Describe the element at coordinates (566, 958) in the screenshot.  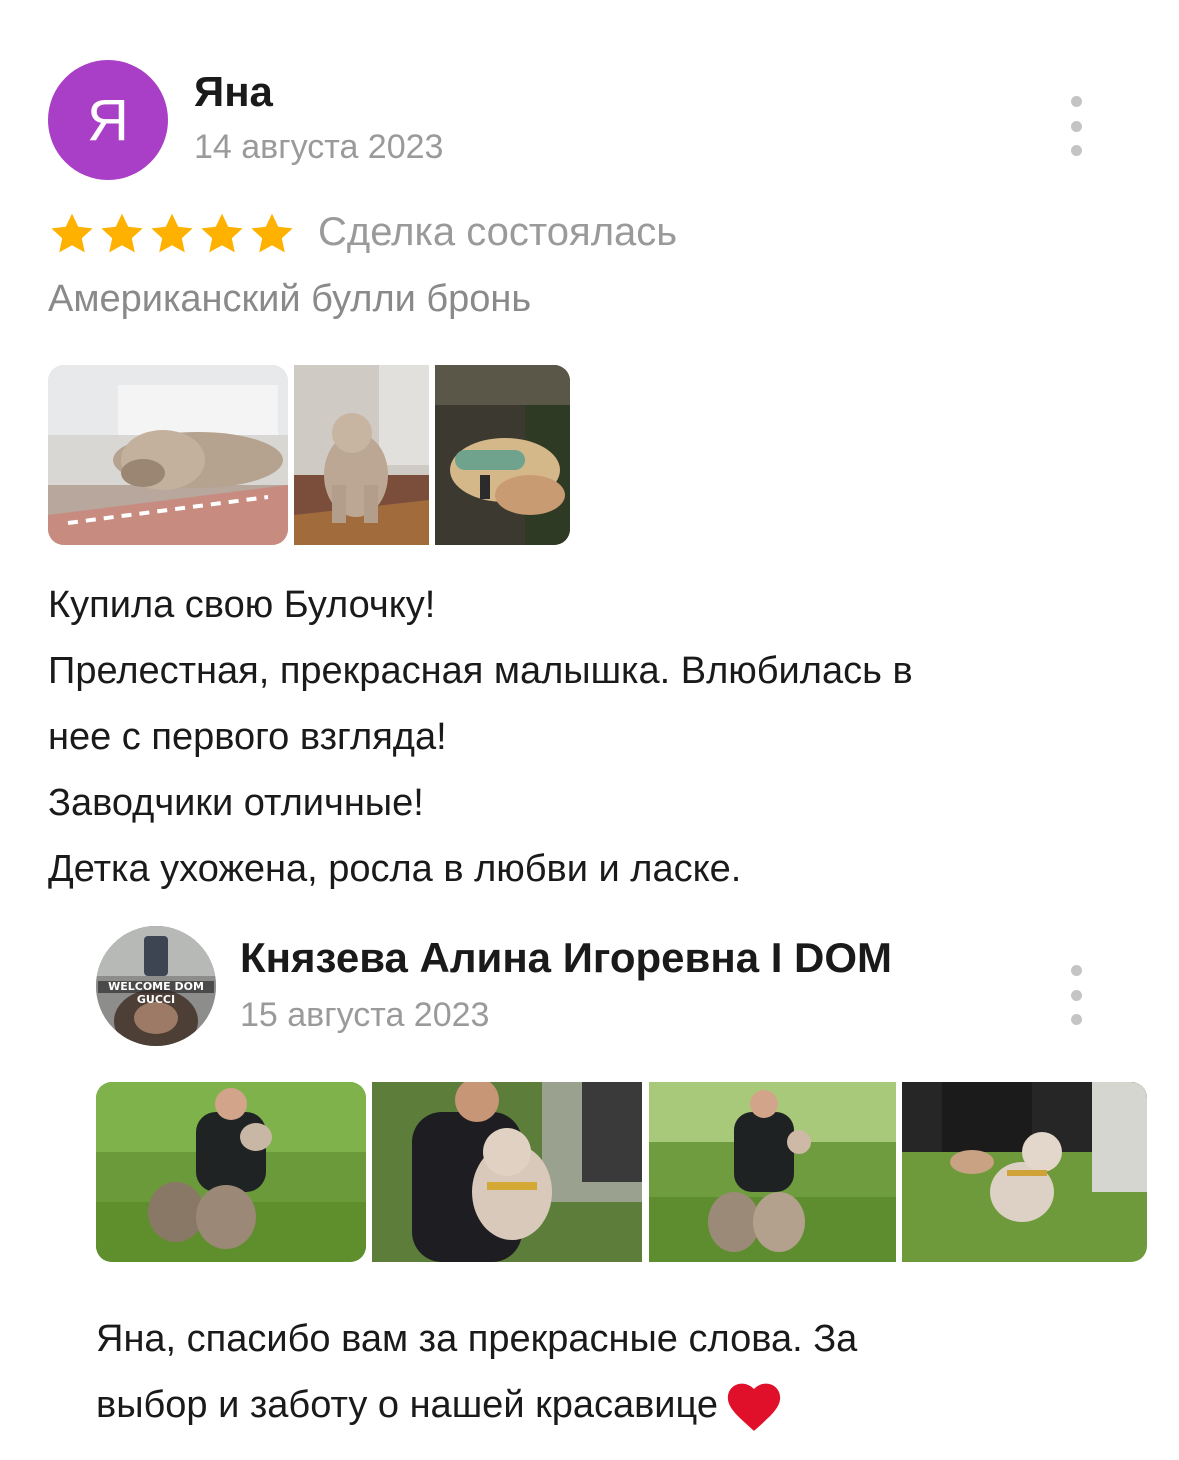
I see `seller-name: Князева Алина Игоревна I DOM` at that location.